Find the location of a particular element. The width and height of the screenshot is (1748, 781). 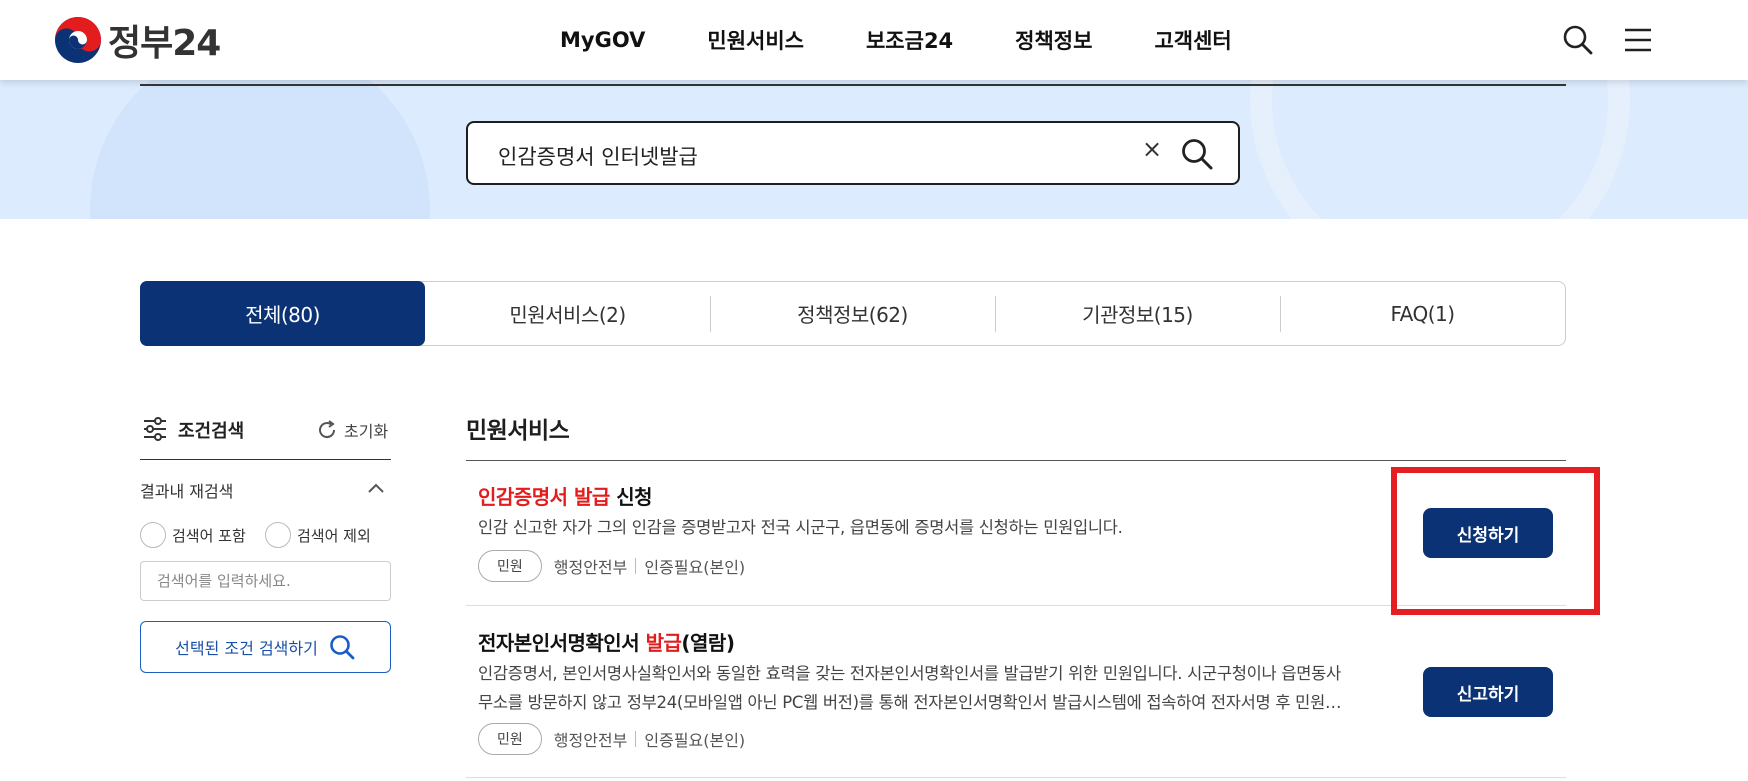

refine-search-input is located at coordinates (265, 581).